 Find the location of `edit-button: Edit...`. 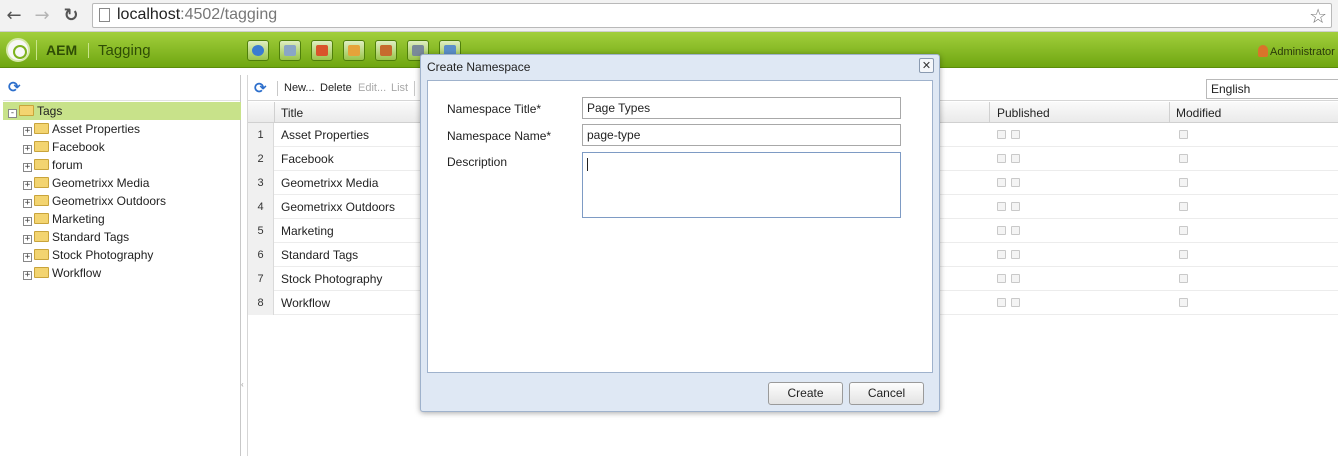

edit-button: Edit... is located at coordinates (372, 88).